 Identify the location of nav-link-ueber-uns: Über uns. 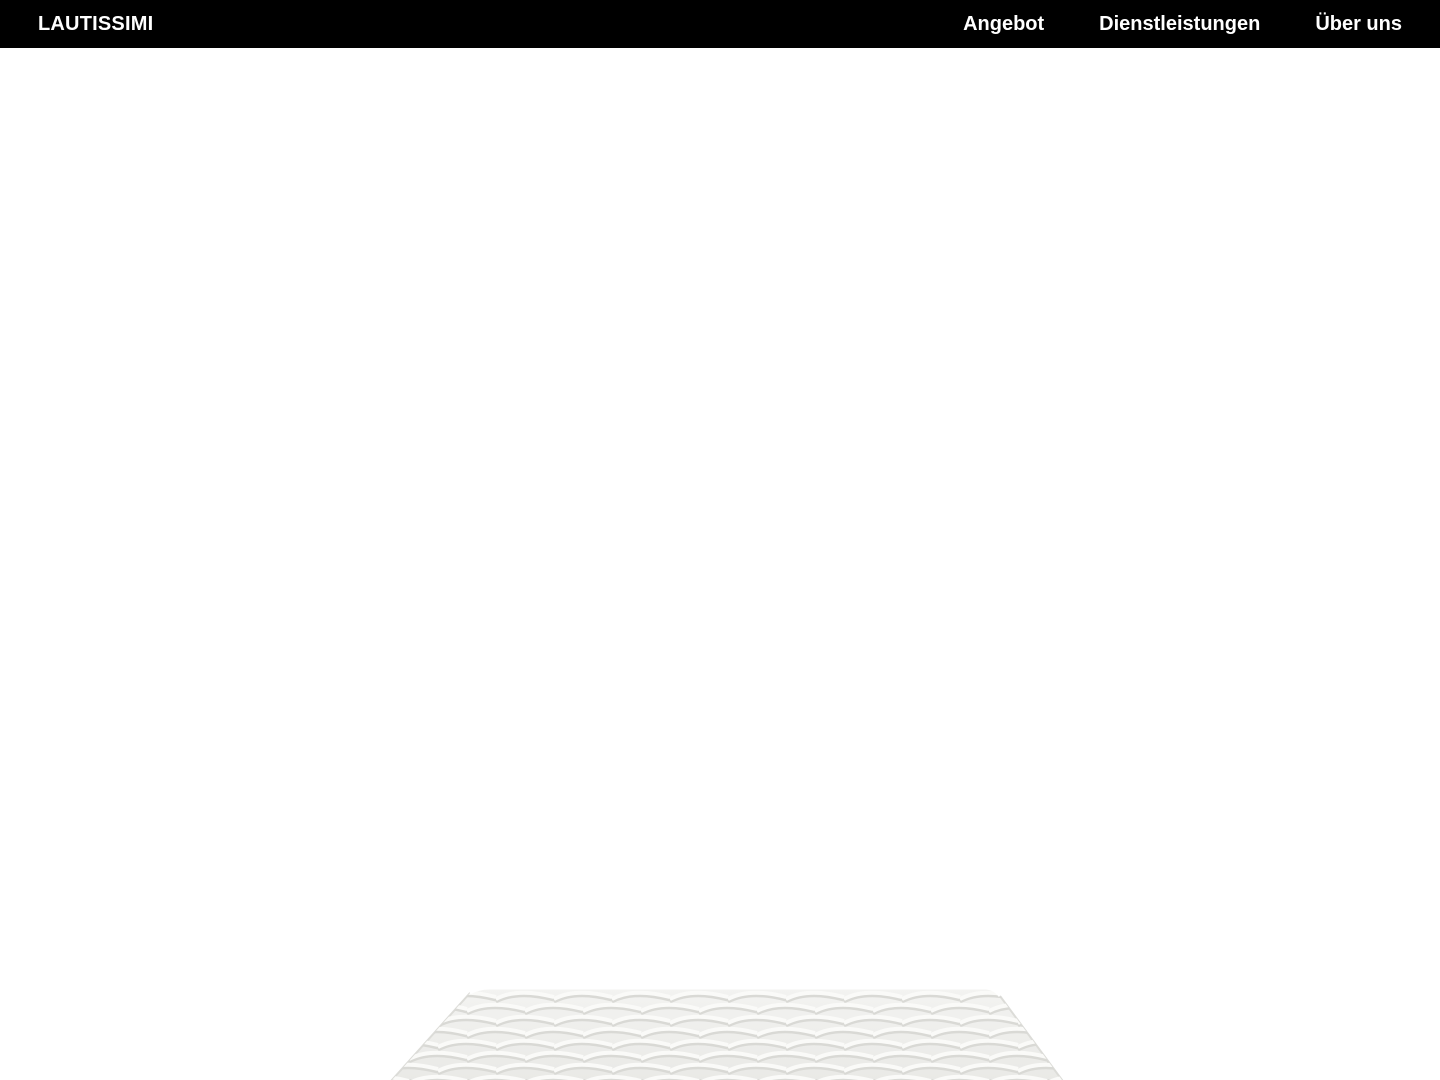
(1358, 24).